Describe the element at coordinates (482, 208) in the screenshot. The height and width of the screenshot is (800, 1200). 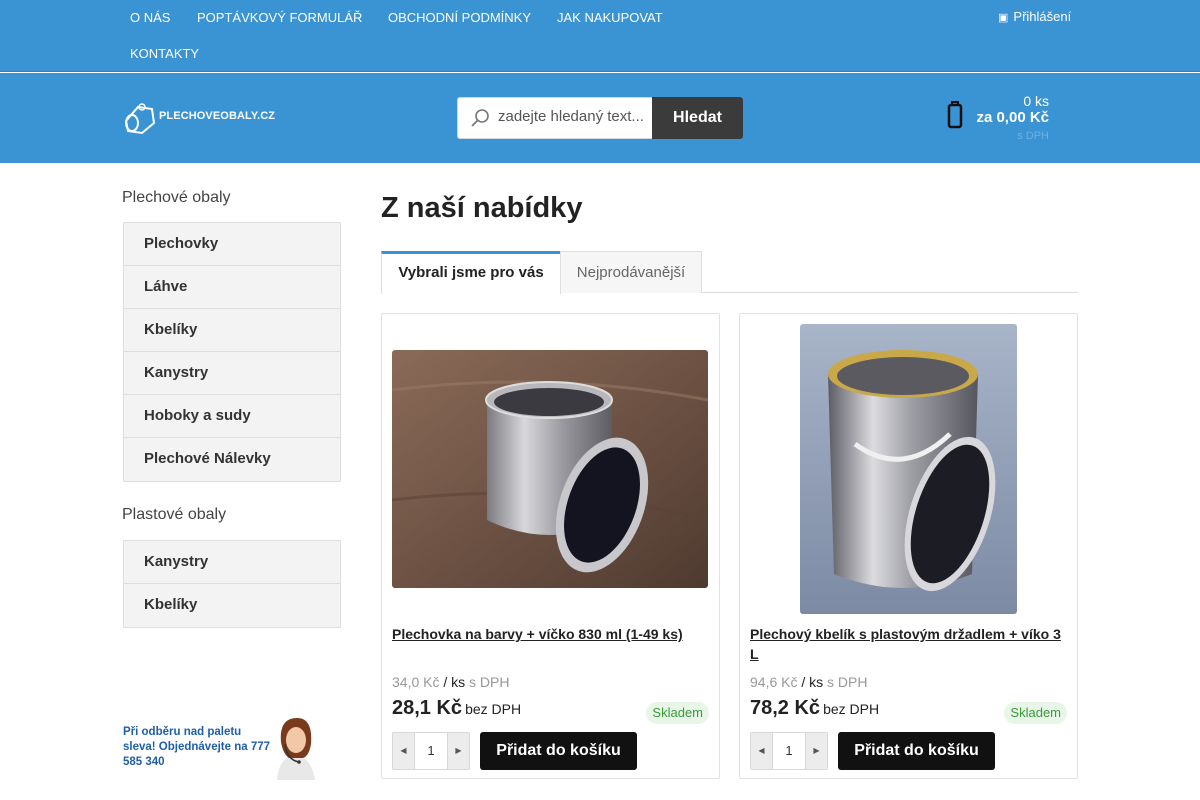
I see `page-title: Z naší nabídky` at that location.